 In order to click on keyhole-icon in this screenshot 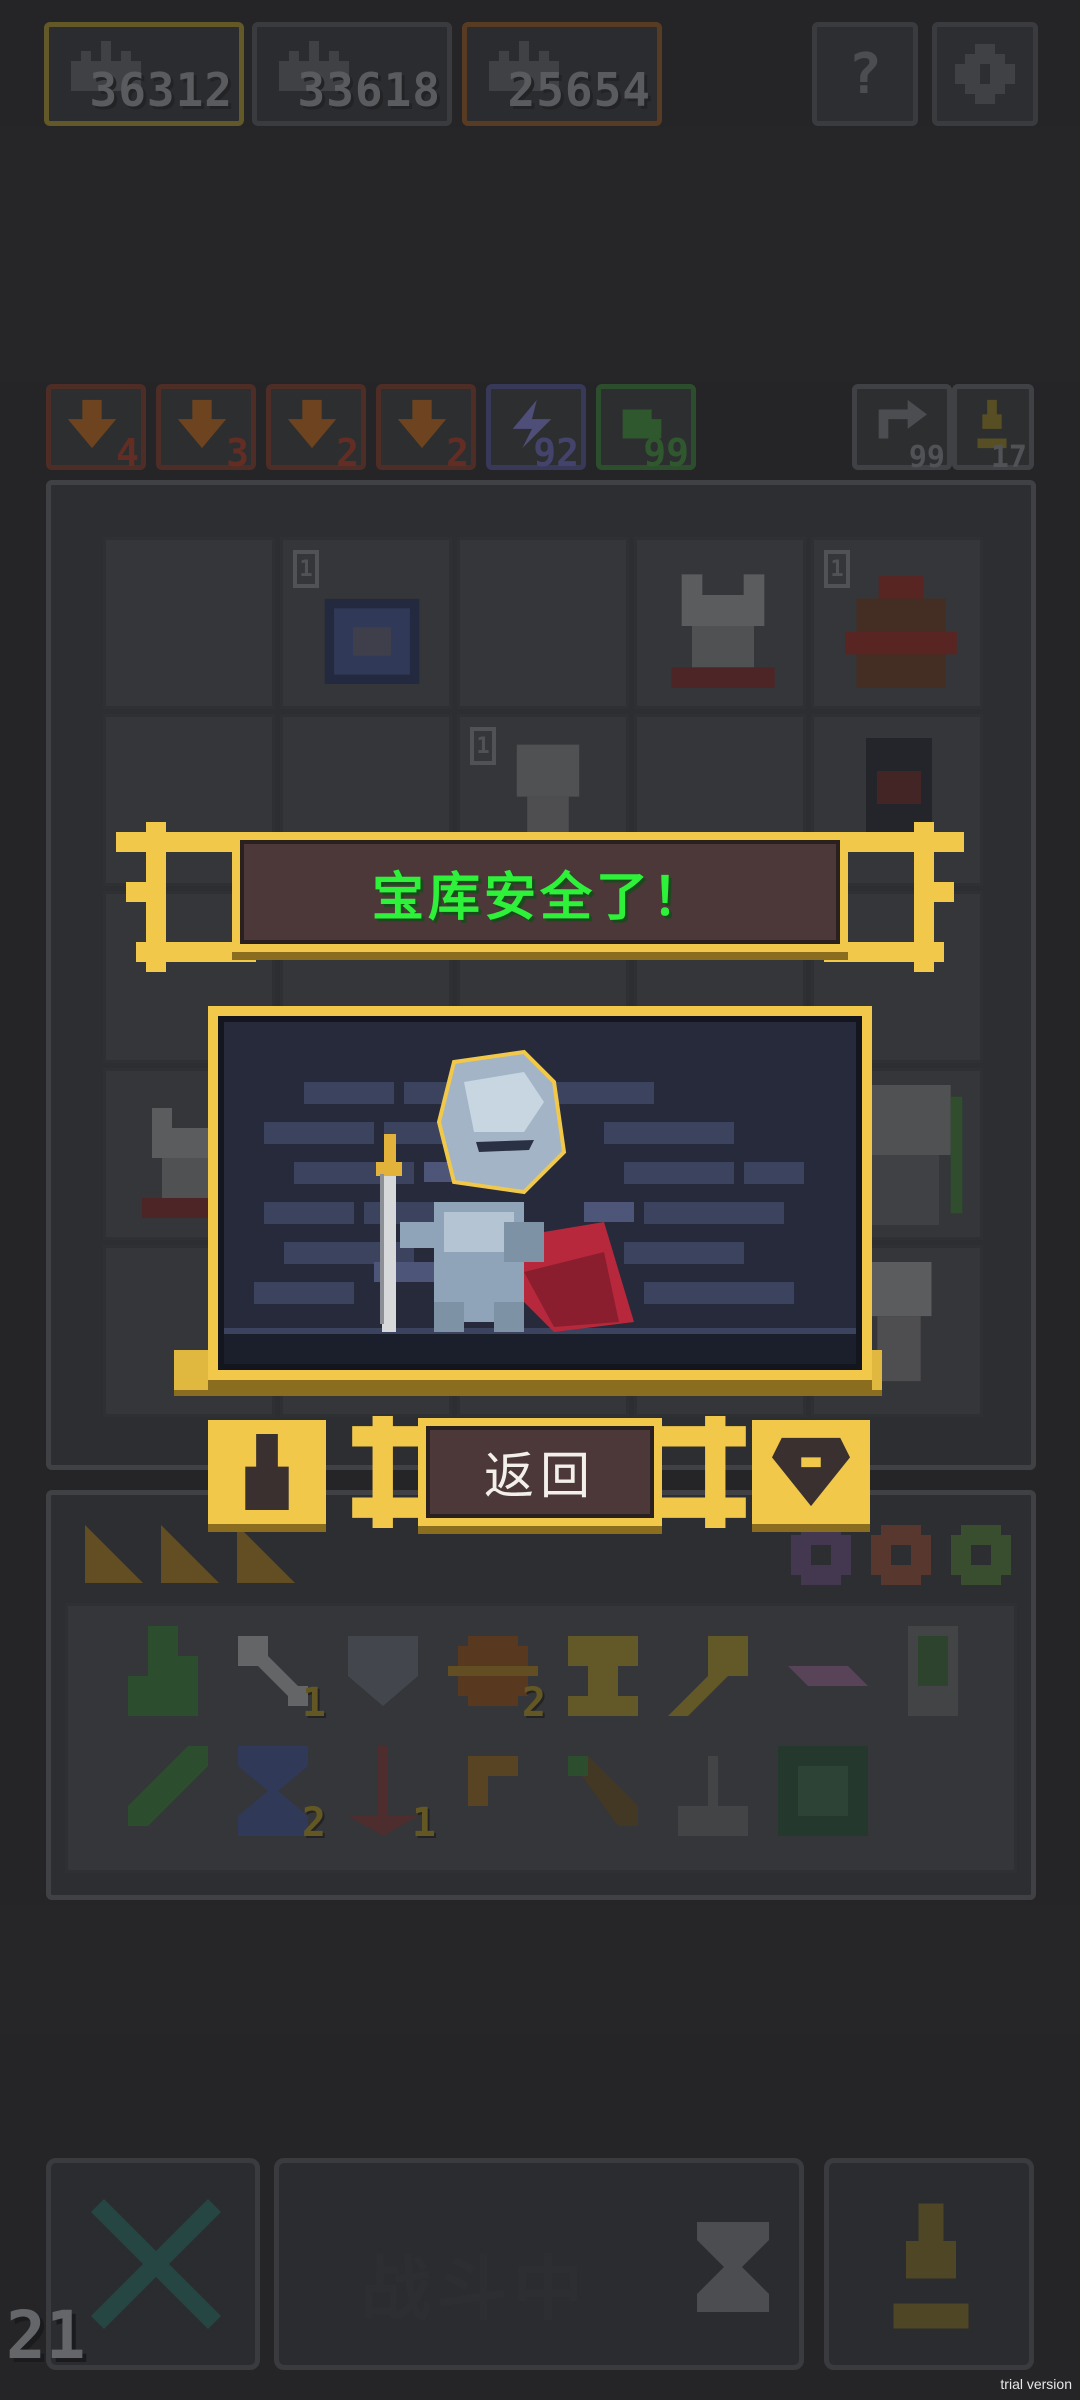, I will do `click(267, 1472)`.